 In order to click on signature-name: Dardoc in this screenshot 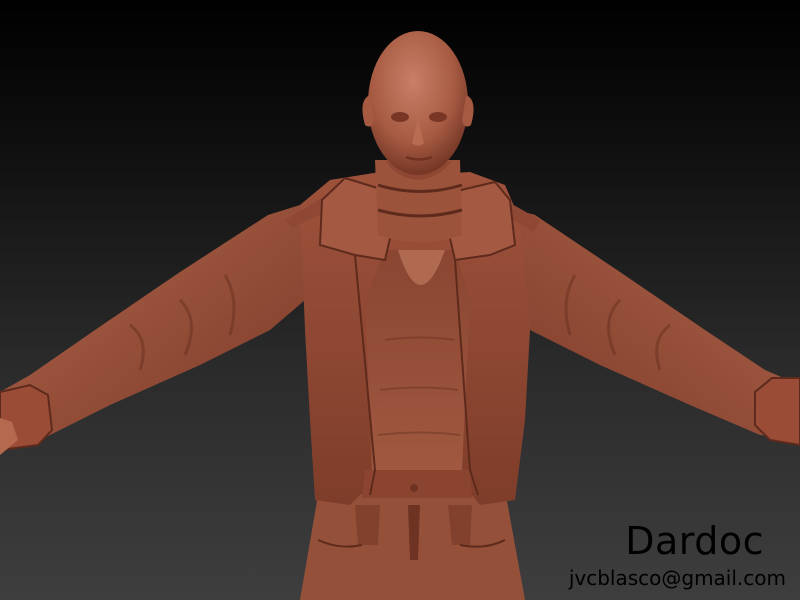, I will do `click(694, 541)`.